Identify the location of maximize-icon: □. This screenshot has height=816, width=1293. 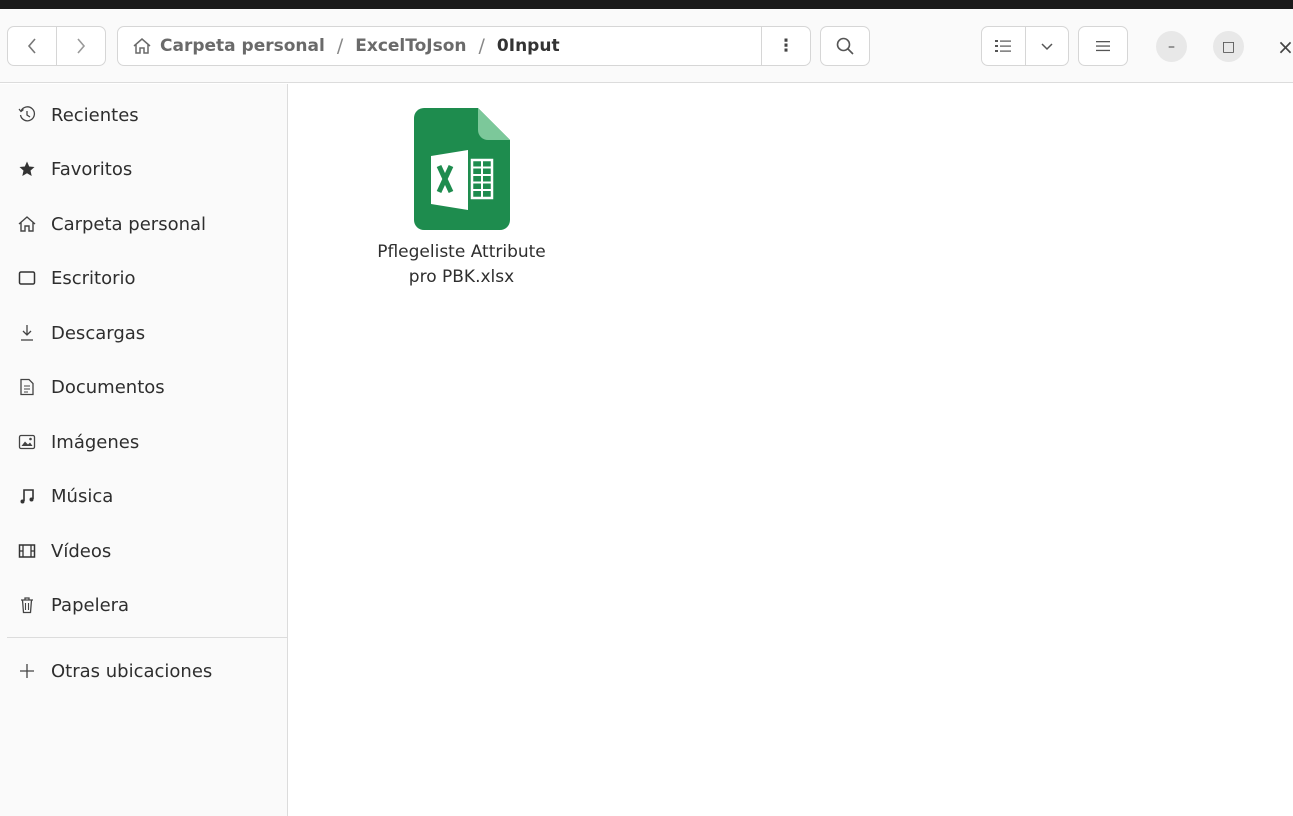
(1228, 46).